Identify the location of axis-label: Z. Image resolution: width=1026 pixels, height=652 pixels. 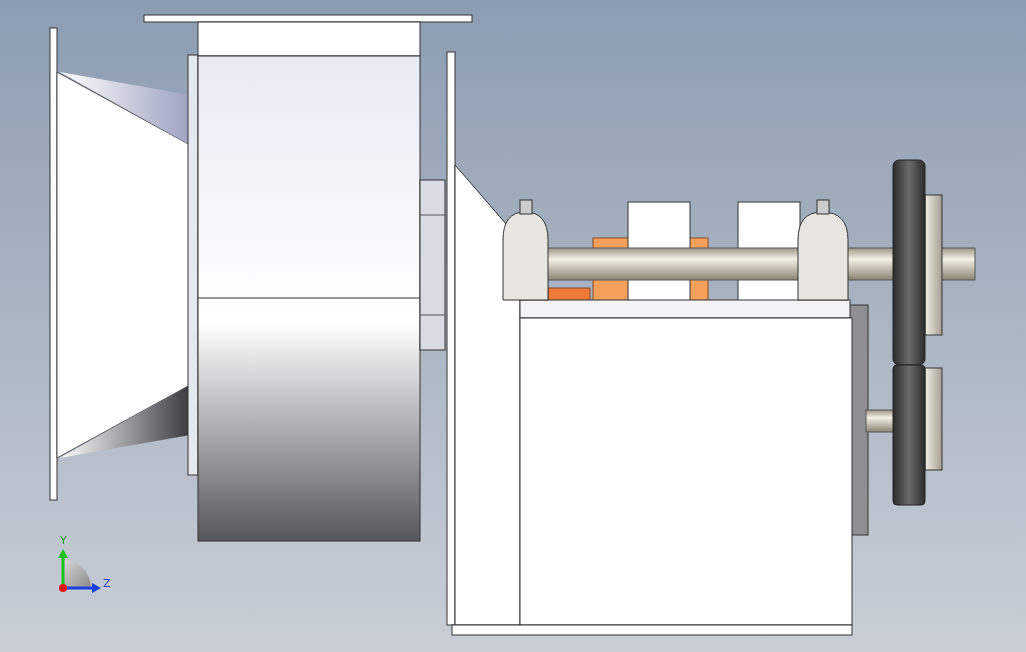
(107, 583).